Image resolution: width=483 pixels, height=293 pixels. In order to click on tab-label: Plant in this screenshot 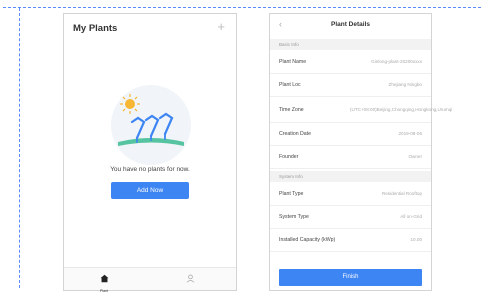, I will do `click(104, 291)`.